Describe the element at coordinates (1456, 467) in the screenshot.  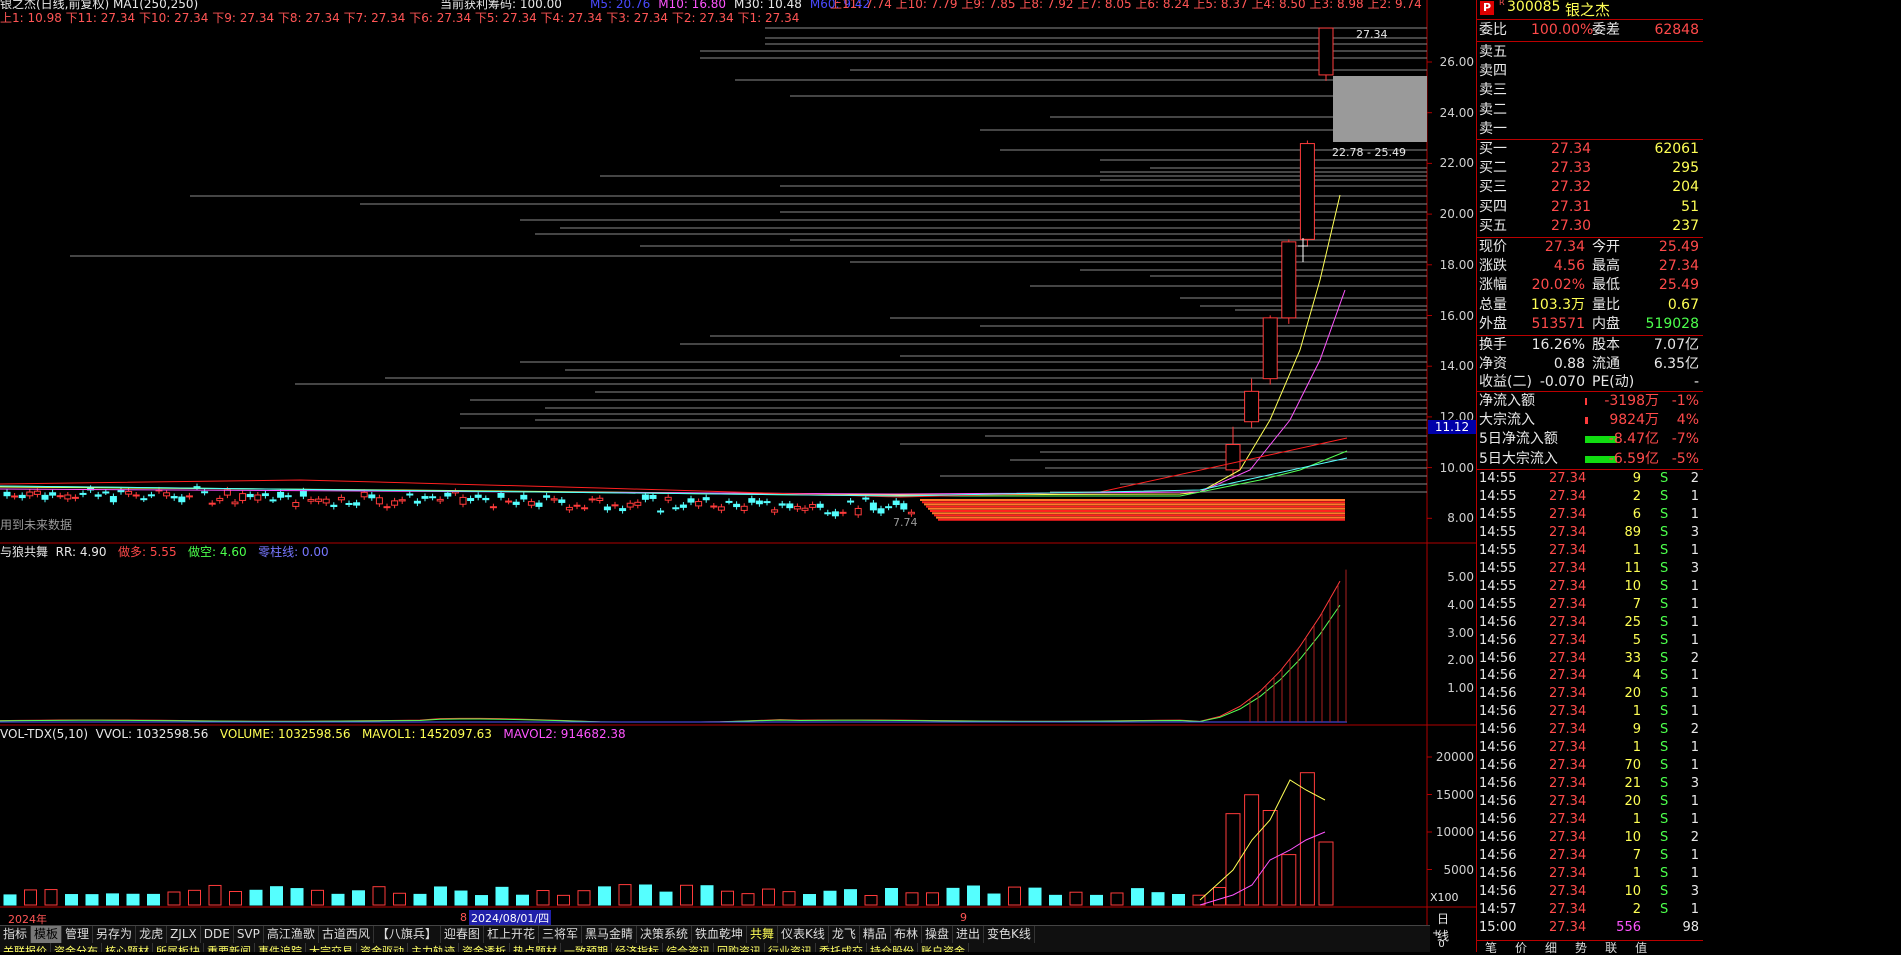
I see `price-axis-tick: 10.00` at that location.